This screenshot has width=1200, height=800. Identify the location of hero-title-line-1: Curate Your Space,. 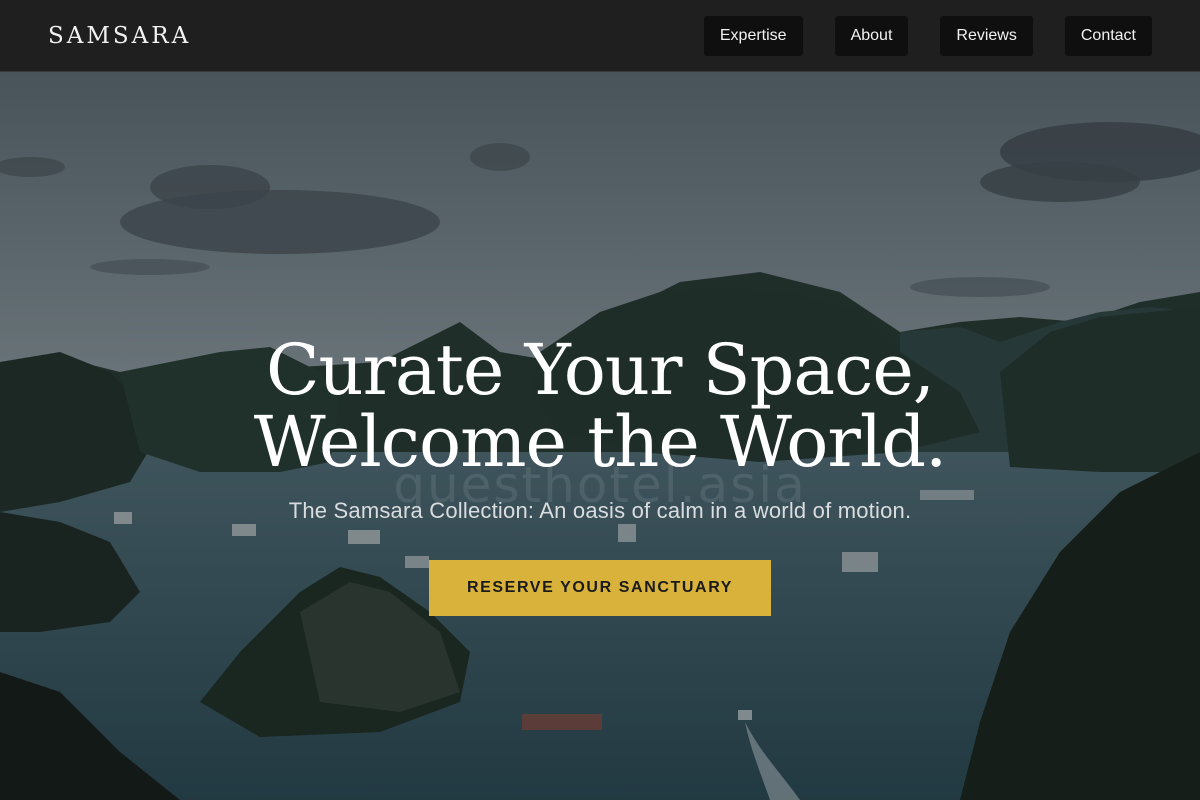
(600, 370).